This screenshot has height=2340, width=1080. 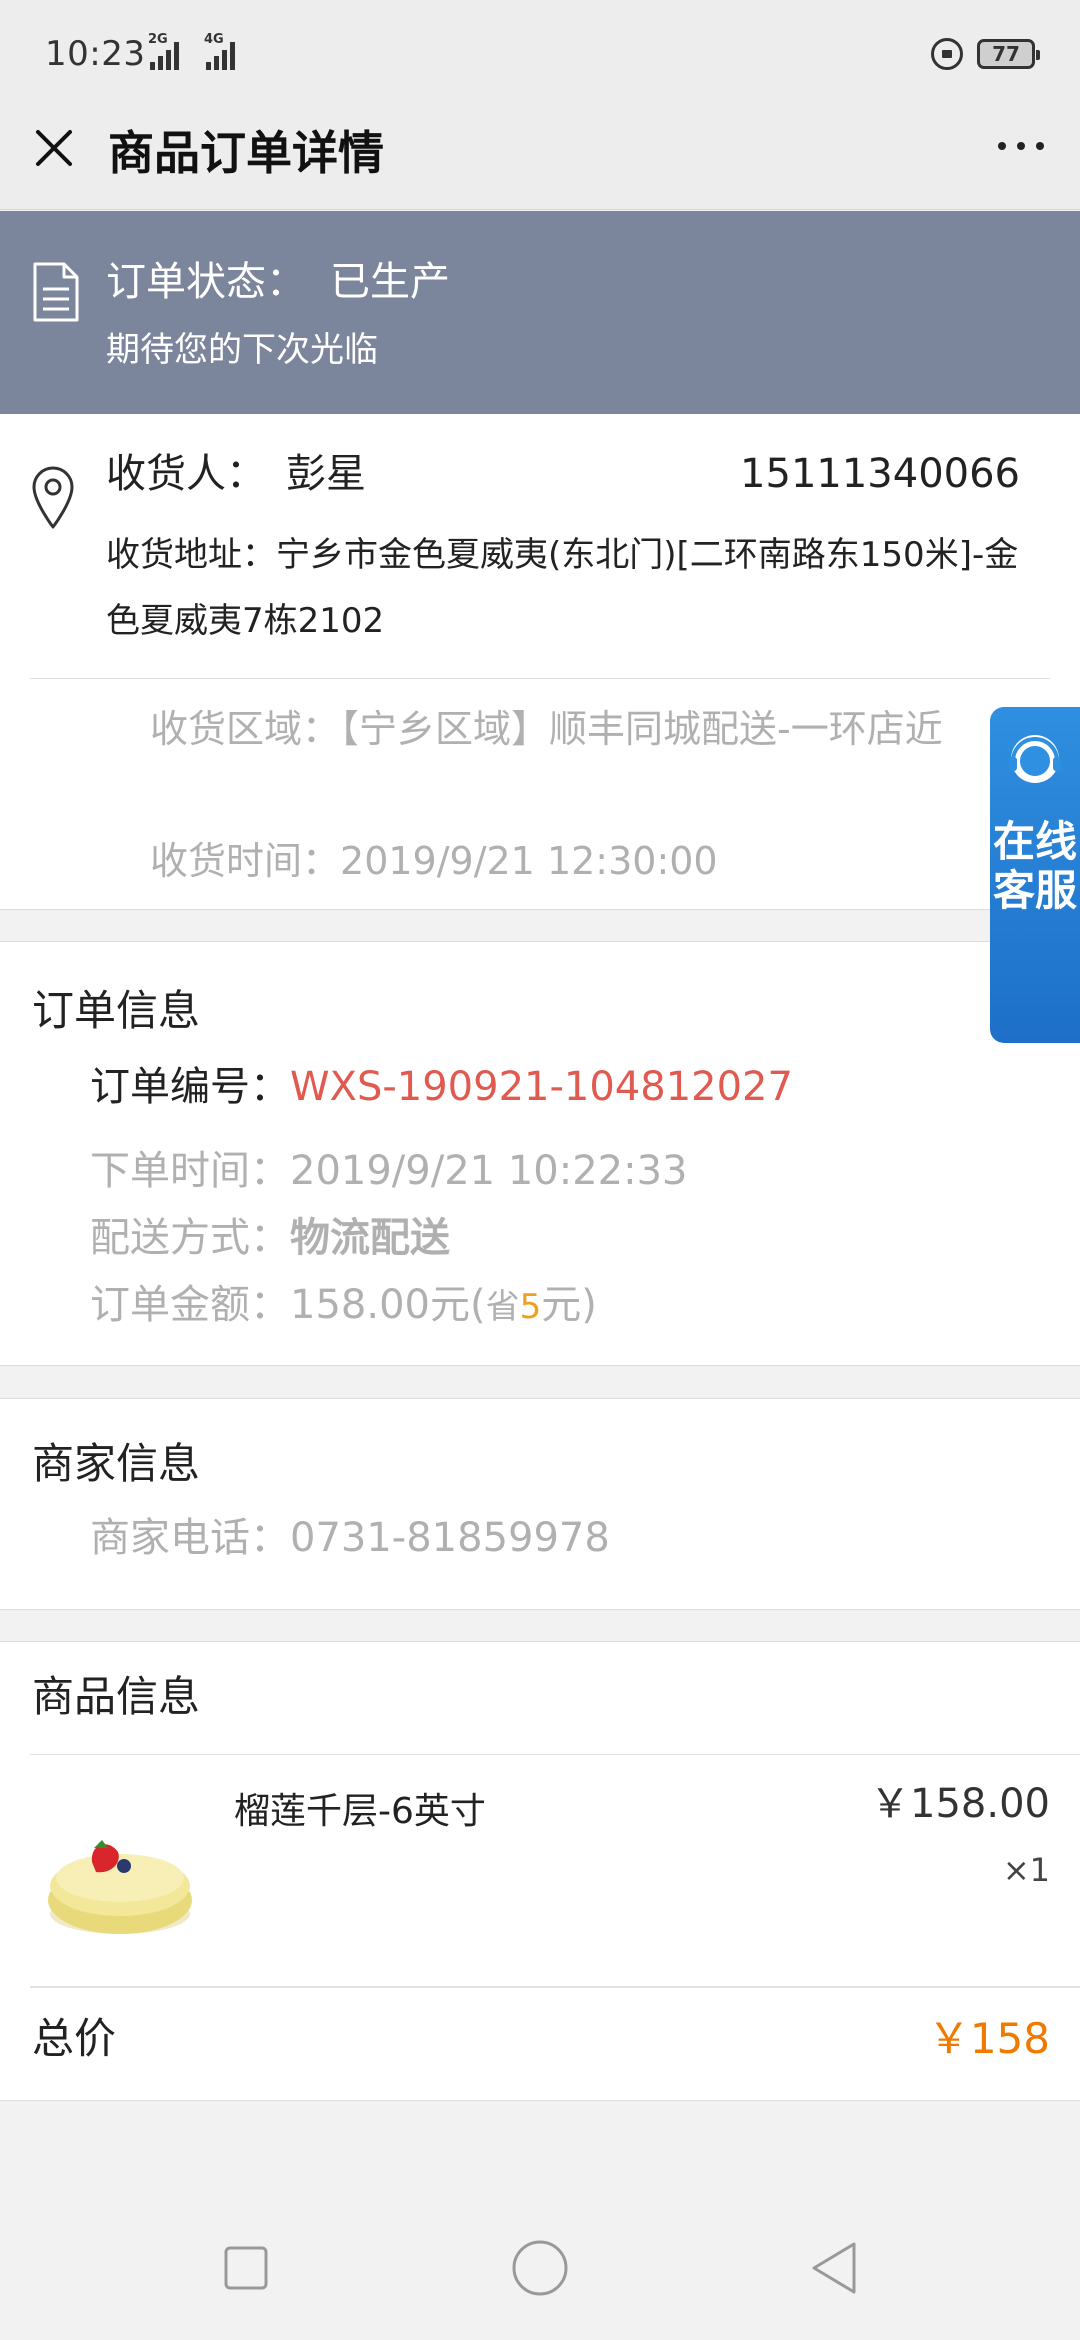 I want to click on headset-icon, so click(x=1035, y=759).